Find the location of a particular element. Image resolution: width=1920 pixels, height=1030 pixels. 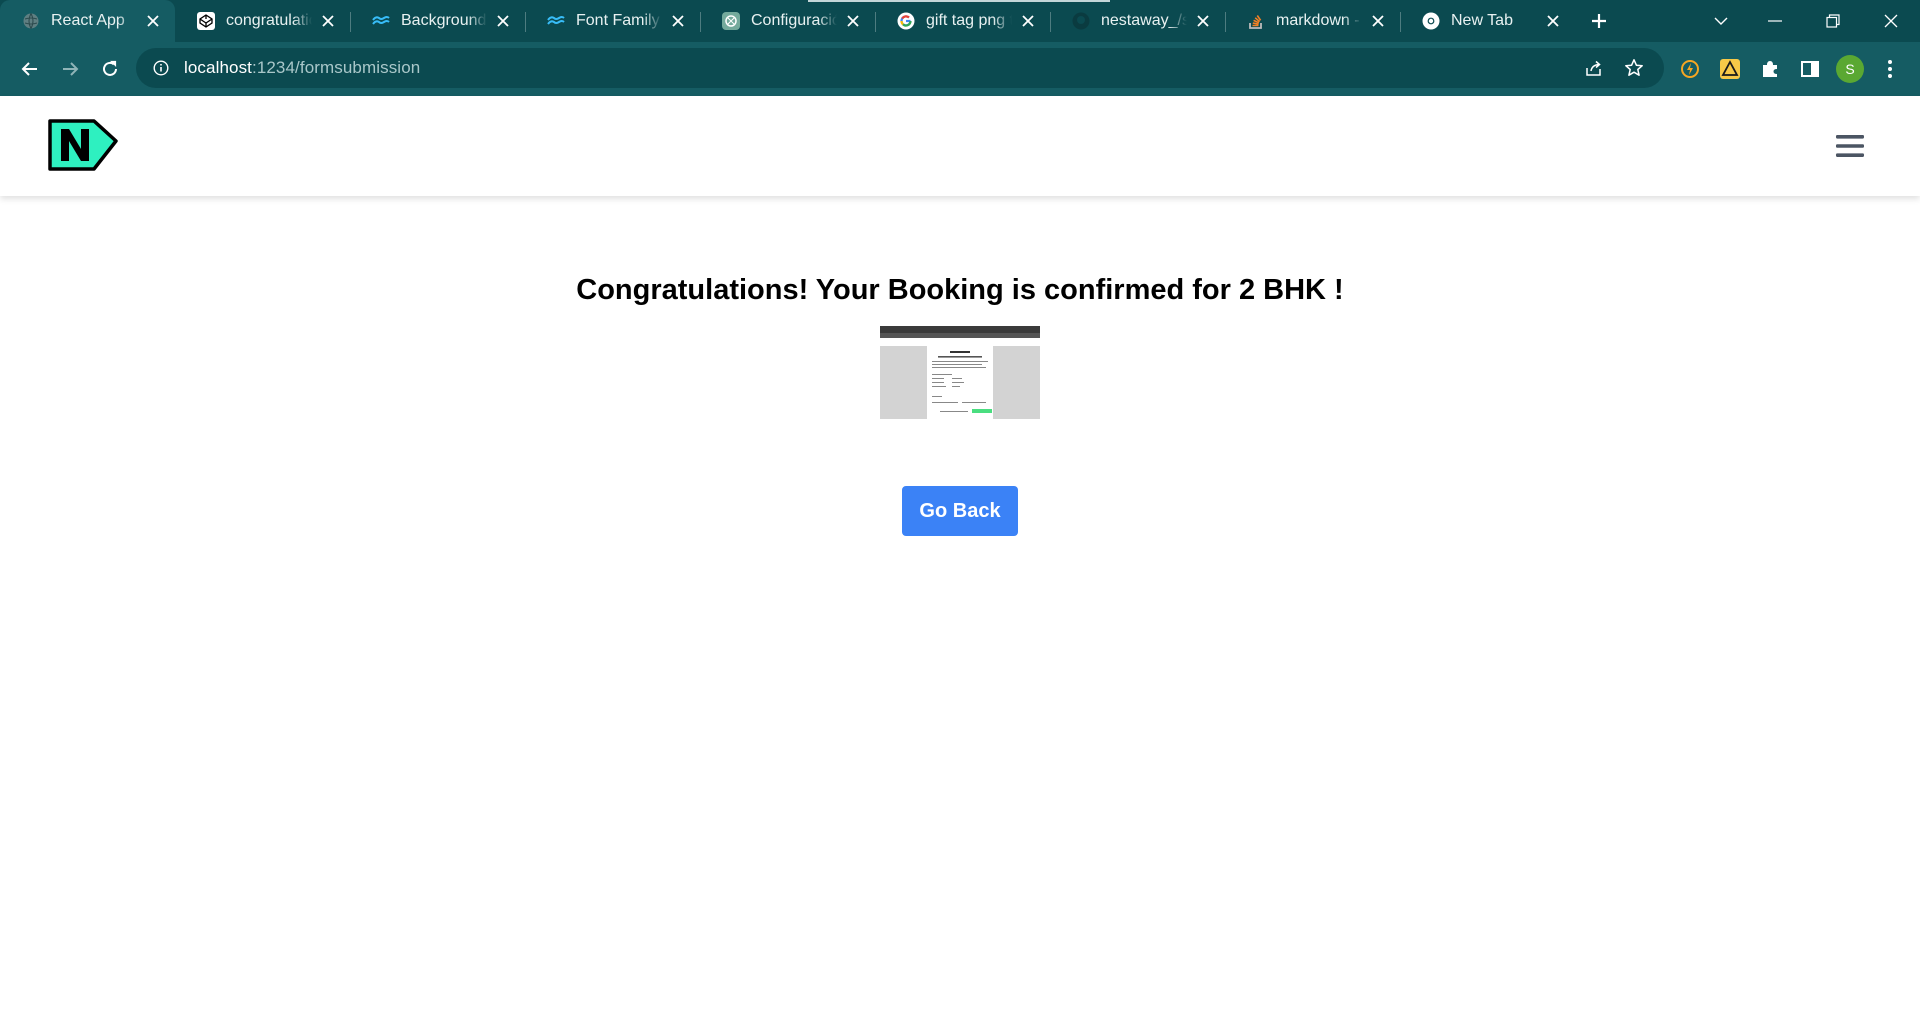

forward-button is located at coordinates (70, 69).